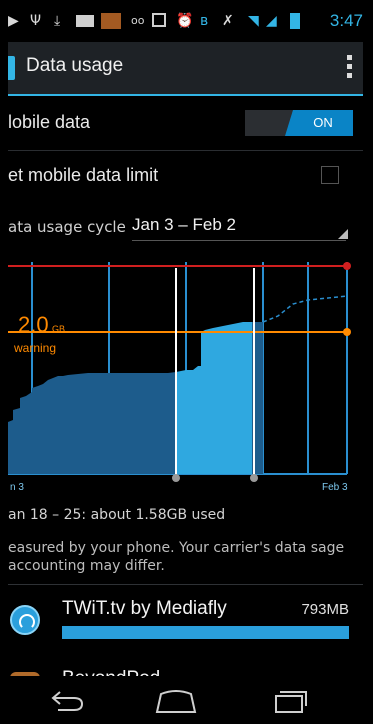  Describe the element at coordinates (346, 20) in the screenshot. I see `clock: 3:47` at that location.